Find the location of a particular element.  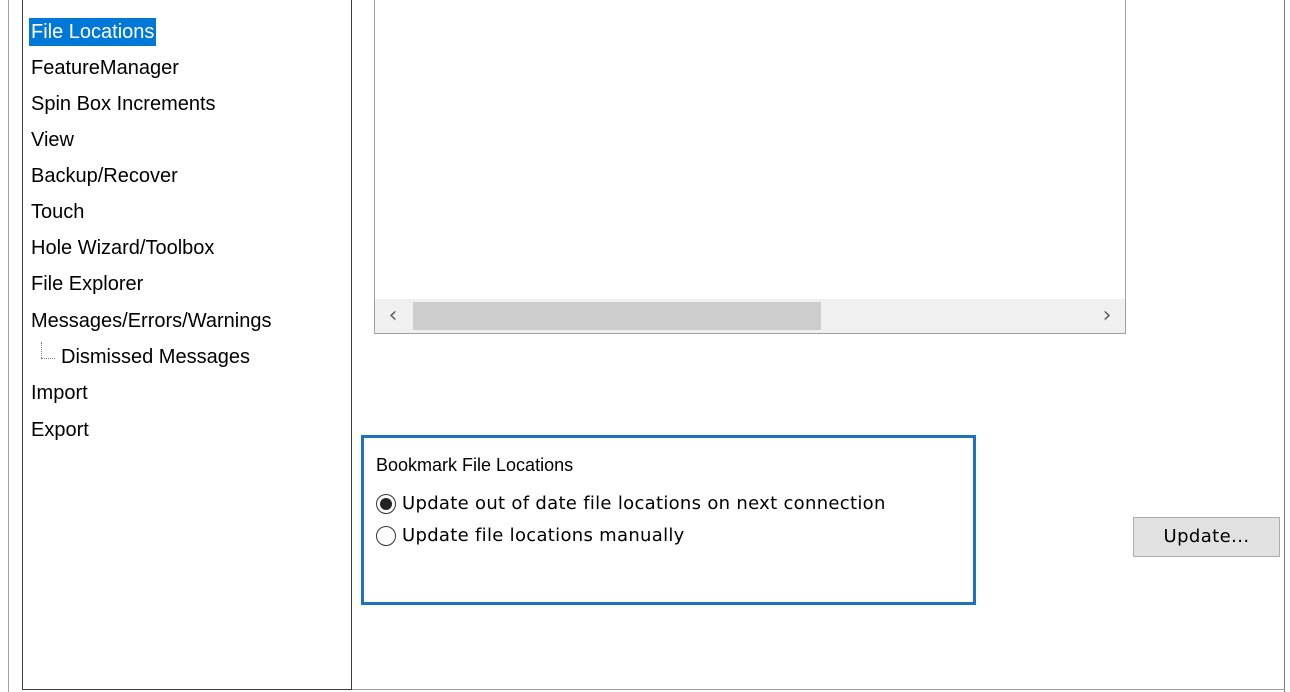

group-title: Bookmark File Locations is located at coordinates (475, 465).